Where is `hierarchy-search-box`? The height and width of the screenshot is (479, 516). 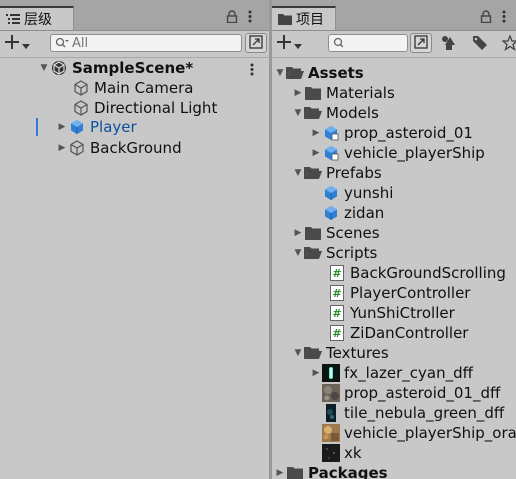
hierarchy-search-box is located at coordinates (146, 43).